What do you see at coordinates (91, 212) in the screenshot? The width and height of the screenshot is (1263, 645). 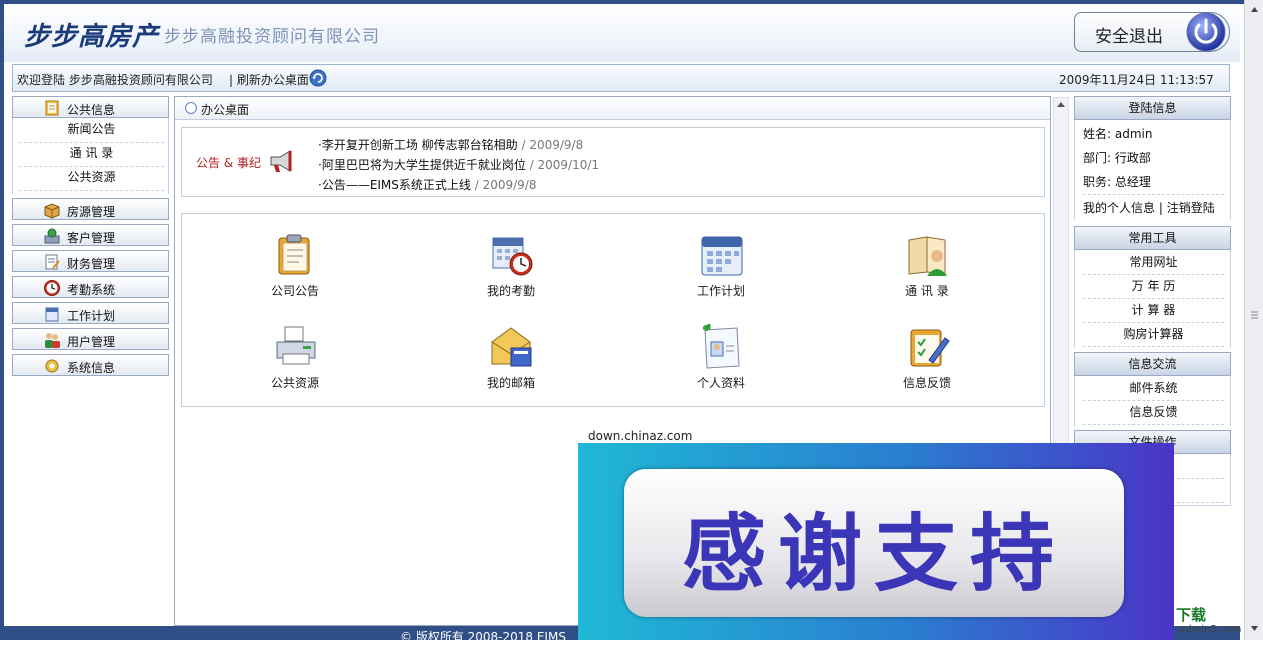 I see `sidebar-section-label: 房源管理` at bounding box center [91, 212].